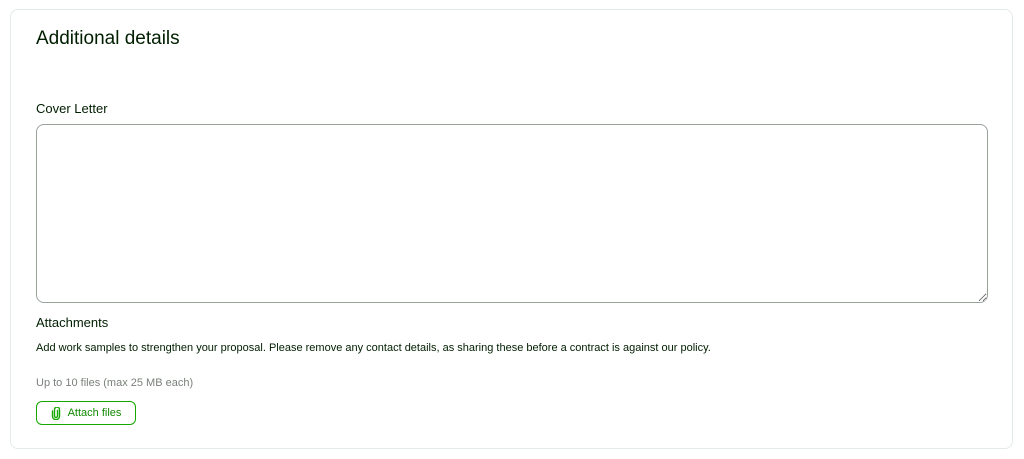 This screenshot has height=459, width=1024. Describe the element at coordinates (56, 413) in the screenshot. I see `paperclip-icon` at that location.